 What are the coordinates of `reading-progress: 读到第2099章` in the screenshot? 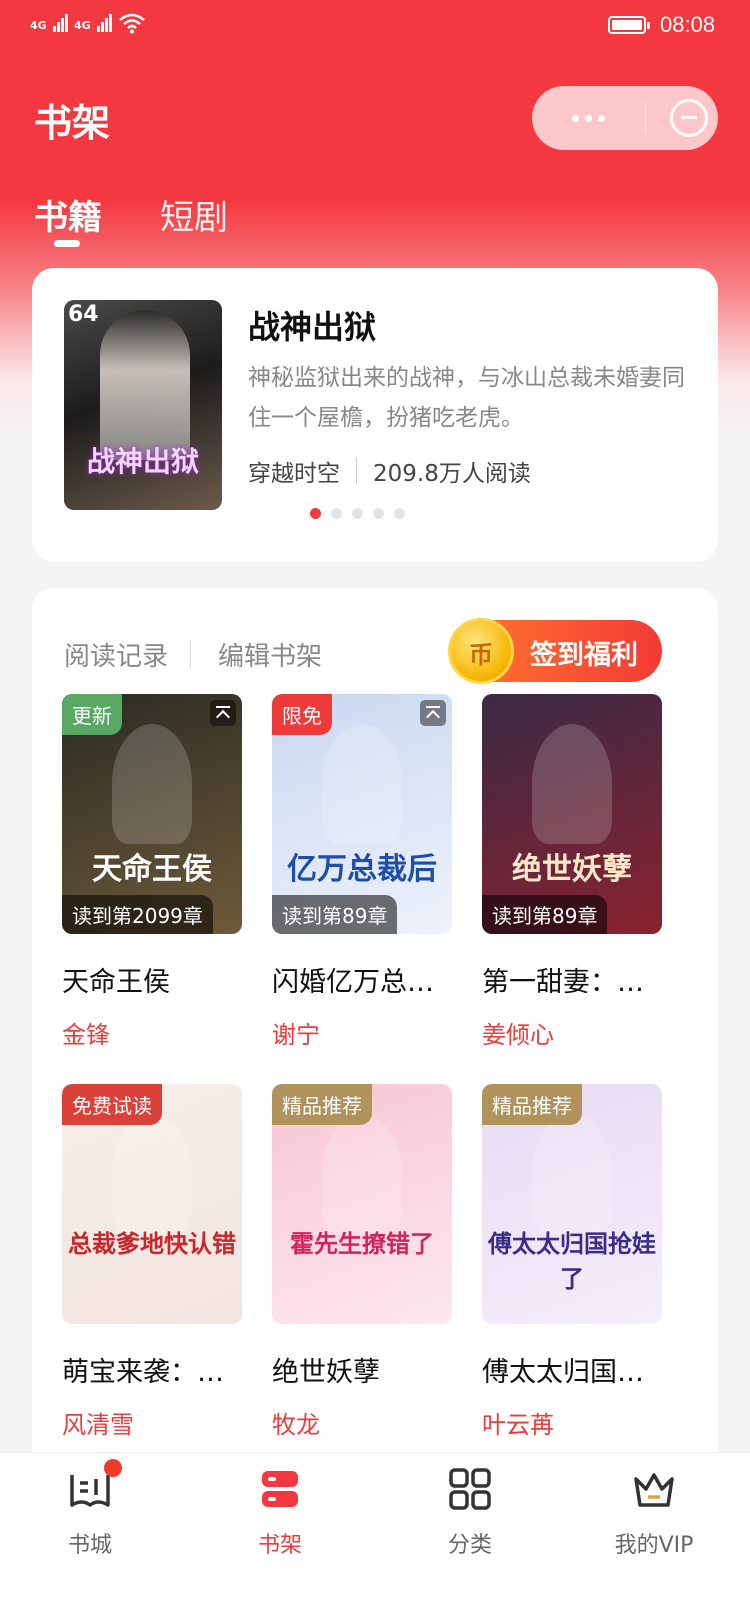 It's located at (137, 914).